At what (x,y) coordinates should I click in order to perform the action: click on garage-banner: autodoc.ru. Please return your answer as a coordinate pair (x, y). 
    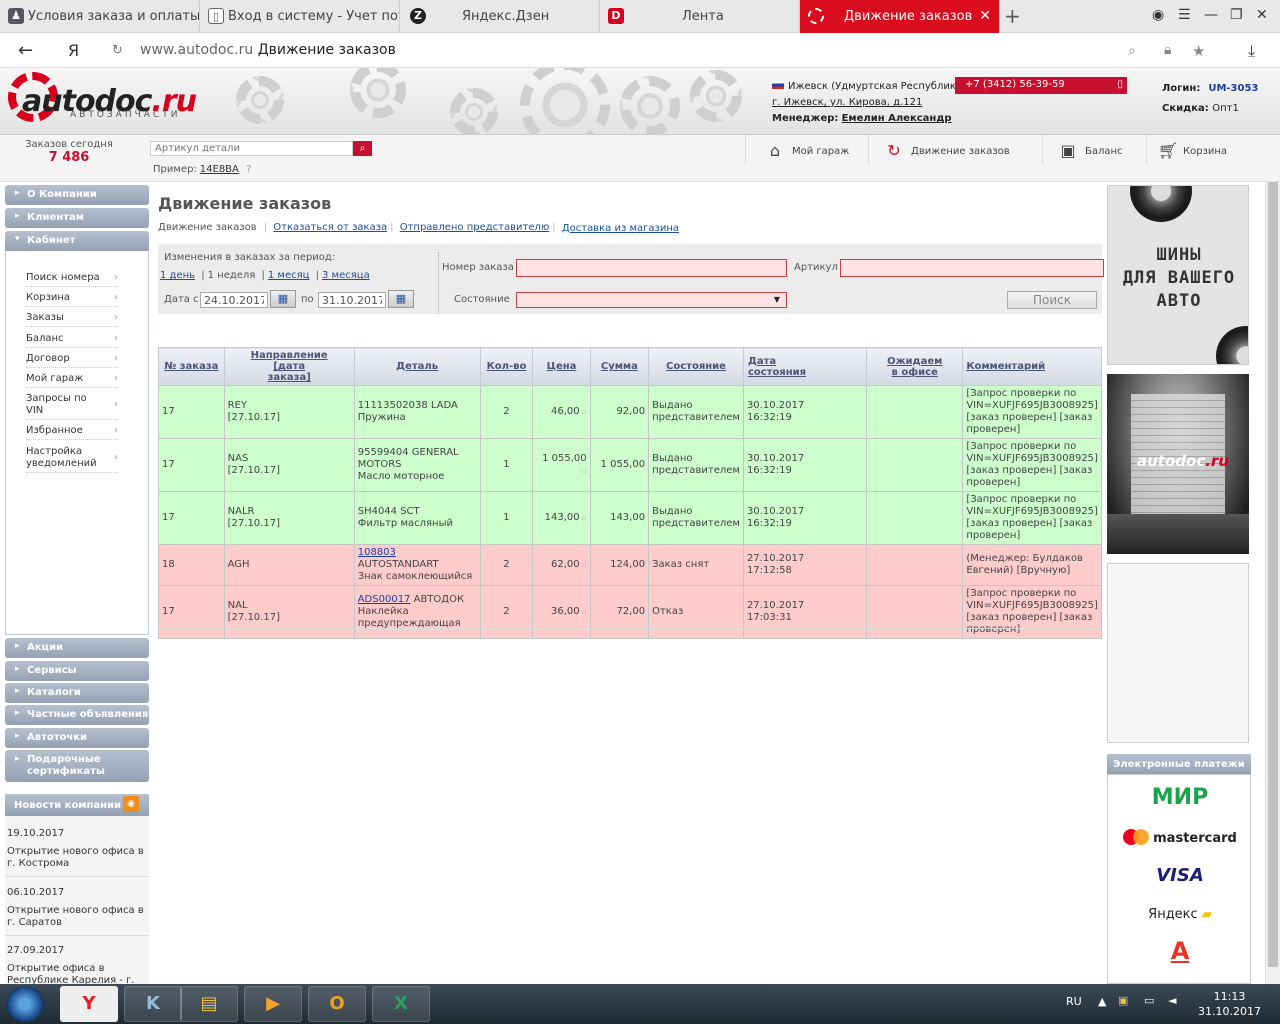
    Looking at the image, I should click on (1178, 464).